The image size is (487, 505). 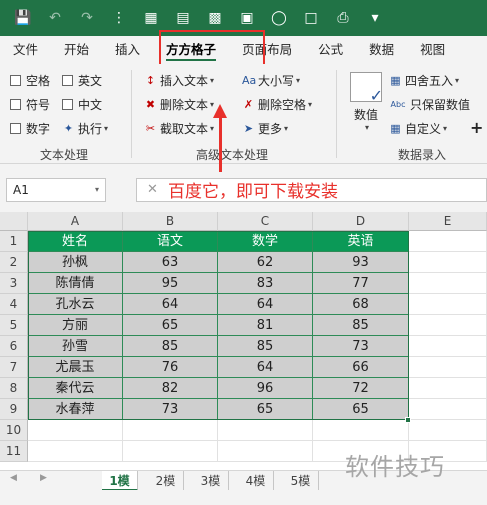 What do you see at coordinates (151, 18) in the screenshot?
I see `table-icon: ▦` at bounding box center [151, 18].